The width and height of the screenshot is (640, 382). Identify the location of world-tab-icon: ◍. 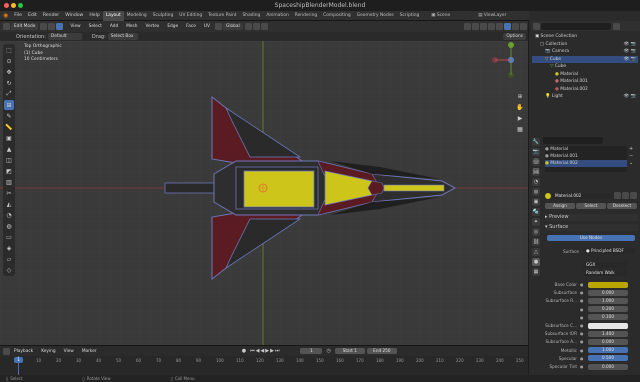
(536, 192).